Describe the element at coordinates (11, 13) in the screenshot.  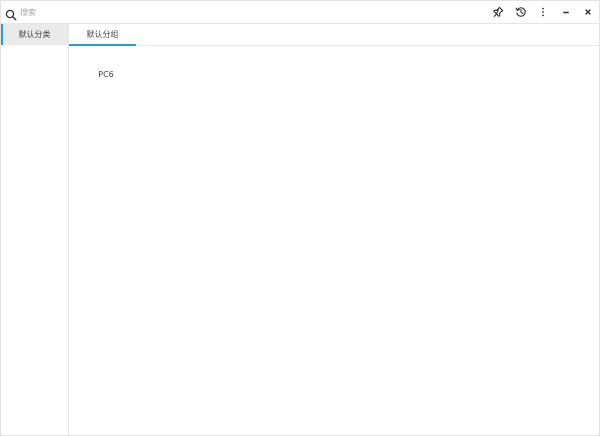
I see `search-icon` at that location.